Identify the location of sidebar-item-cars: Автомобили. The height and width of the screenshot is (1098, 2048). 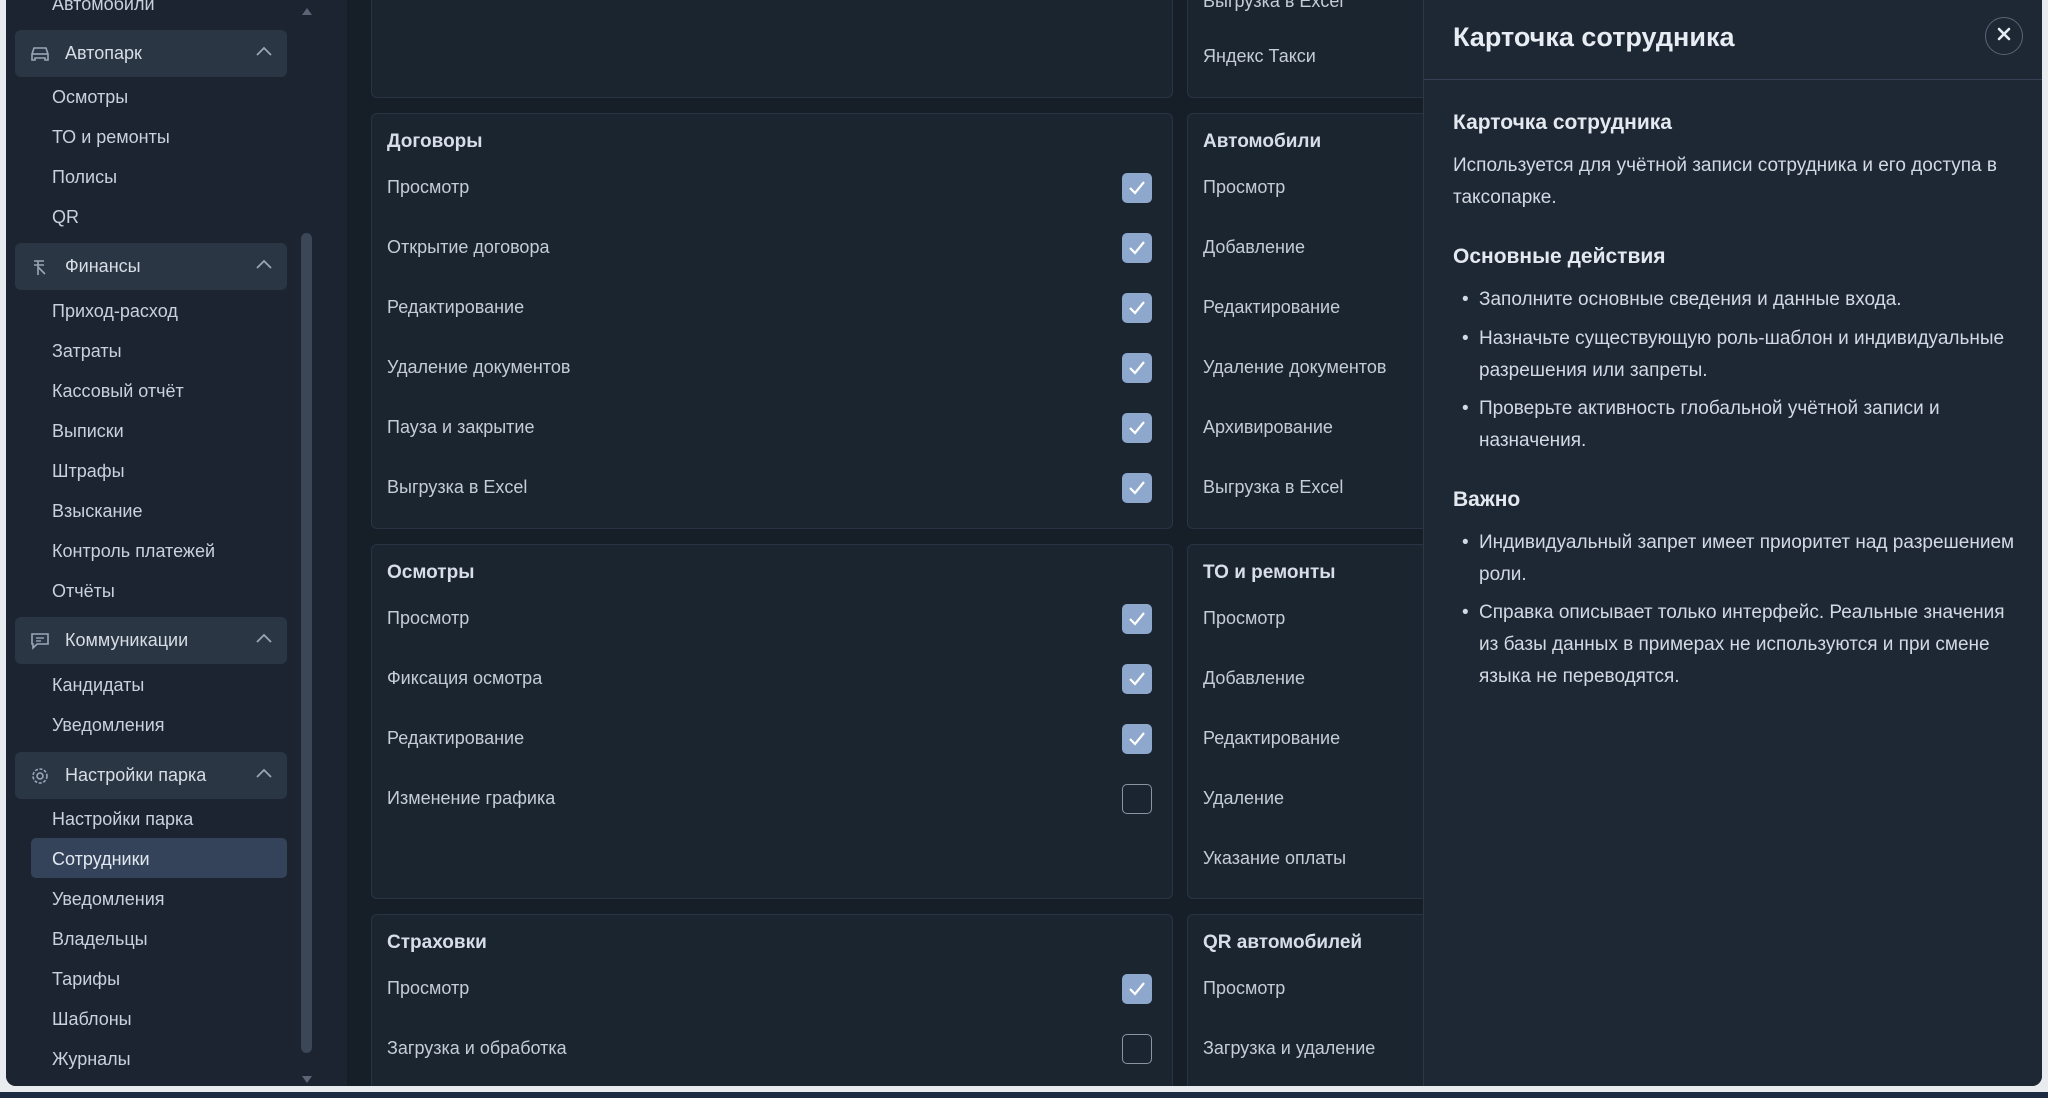
(103, 7).